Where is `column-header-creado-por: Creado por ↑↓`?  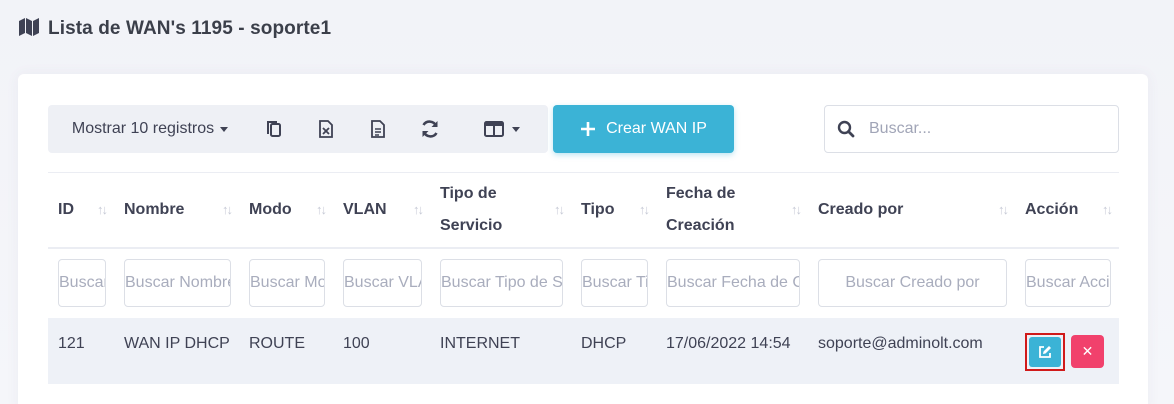
column-header-creado-por: Creado por ↑↓ is located at coordinates (911, 210).